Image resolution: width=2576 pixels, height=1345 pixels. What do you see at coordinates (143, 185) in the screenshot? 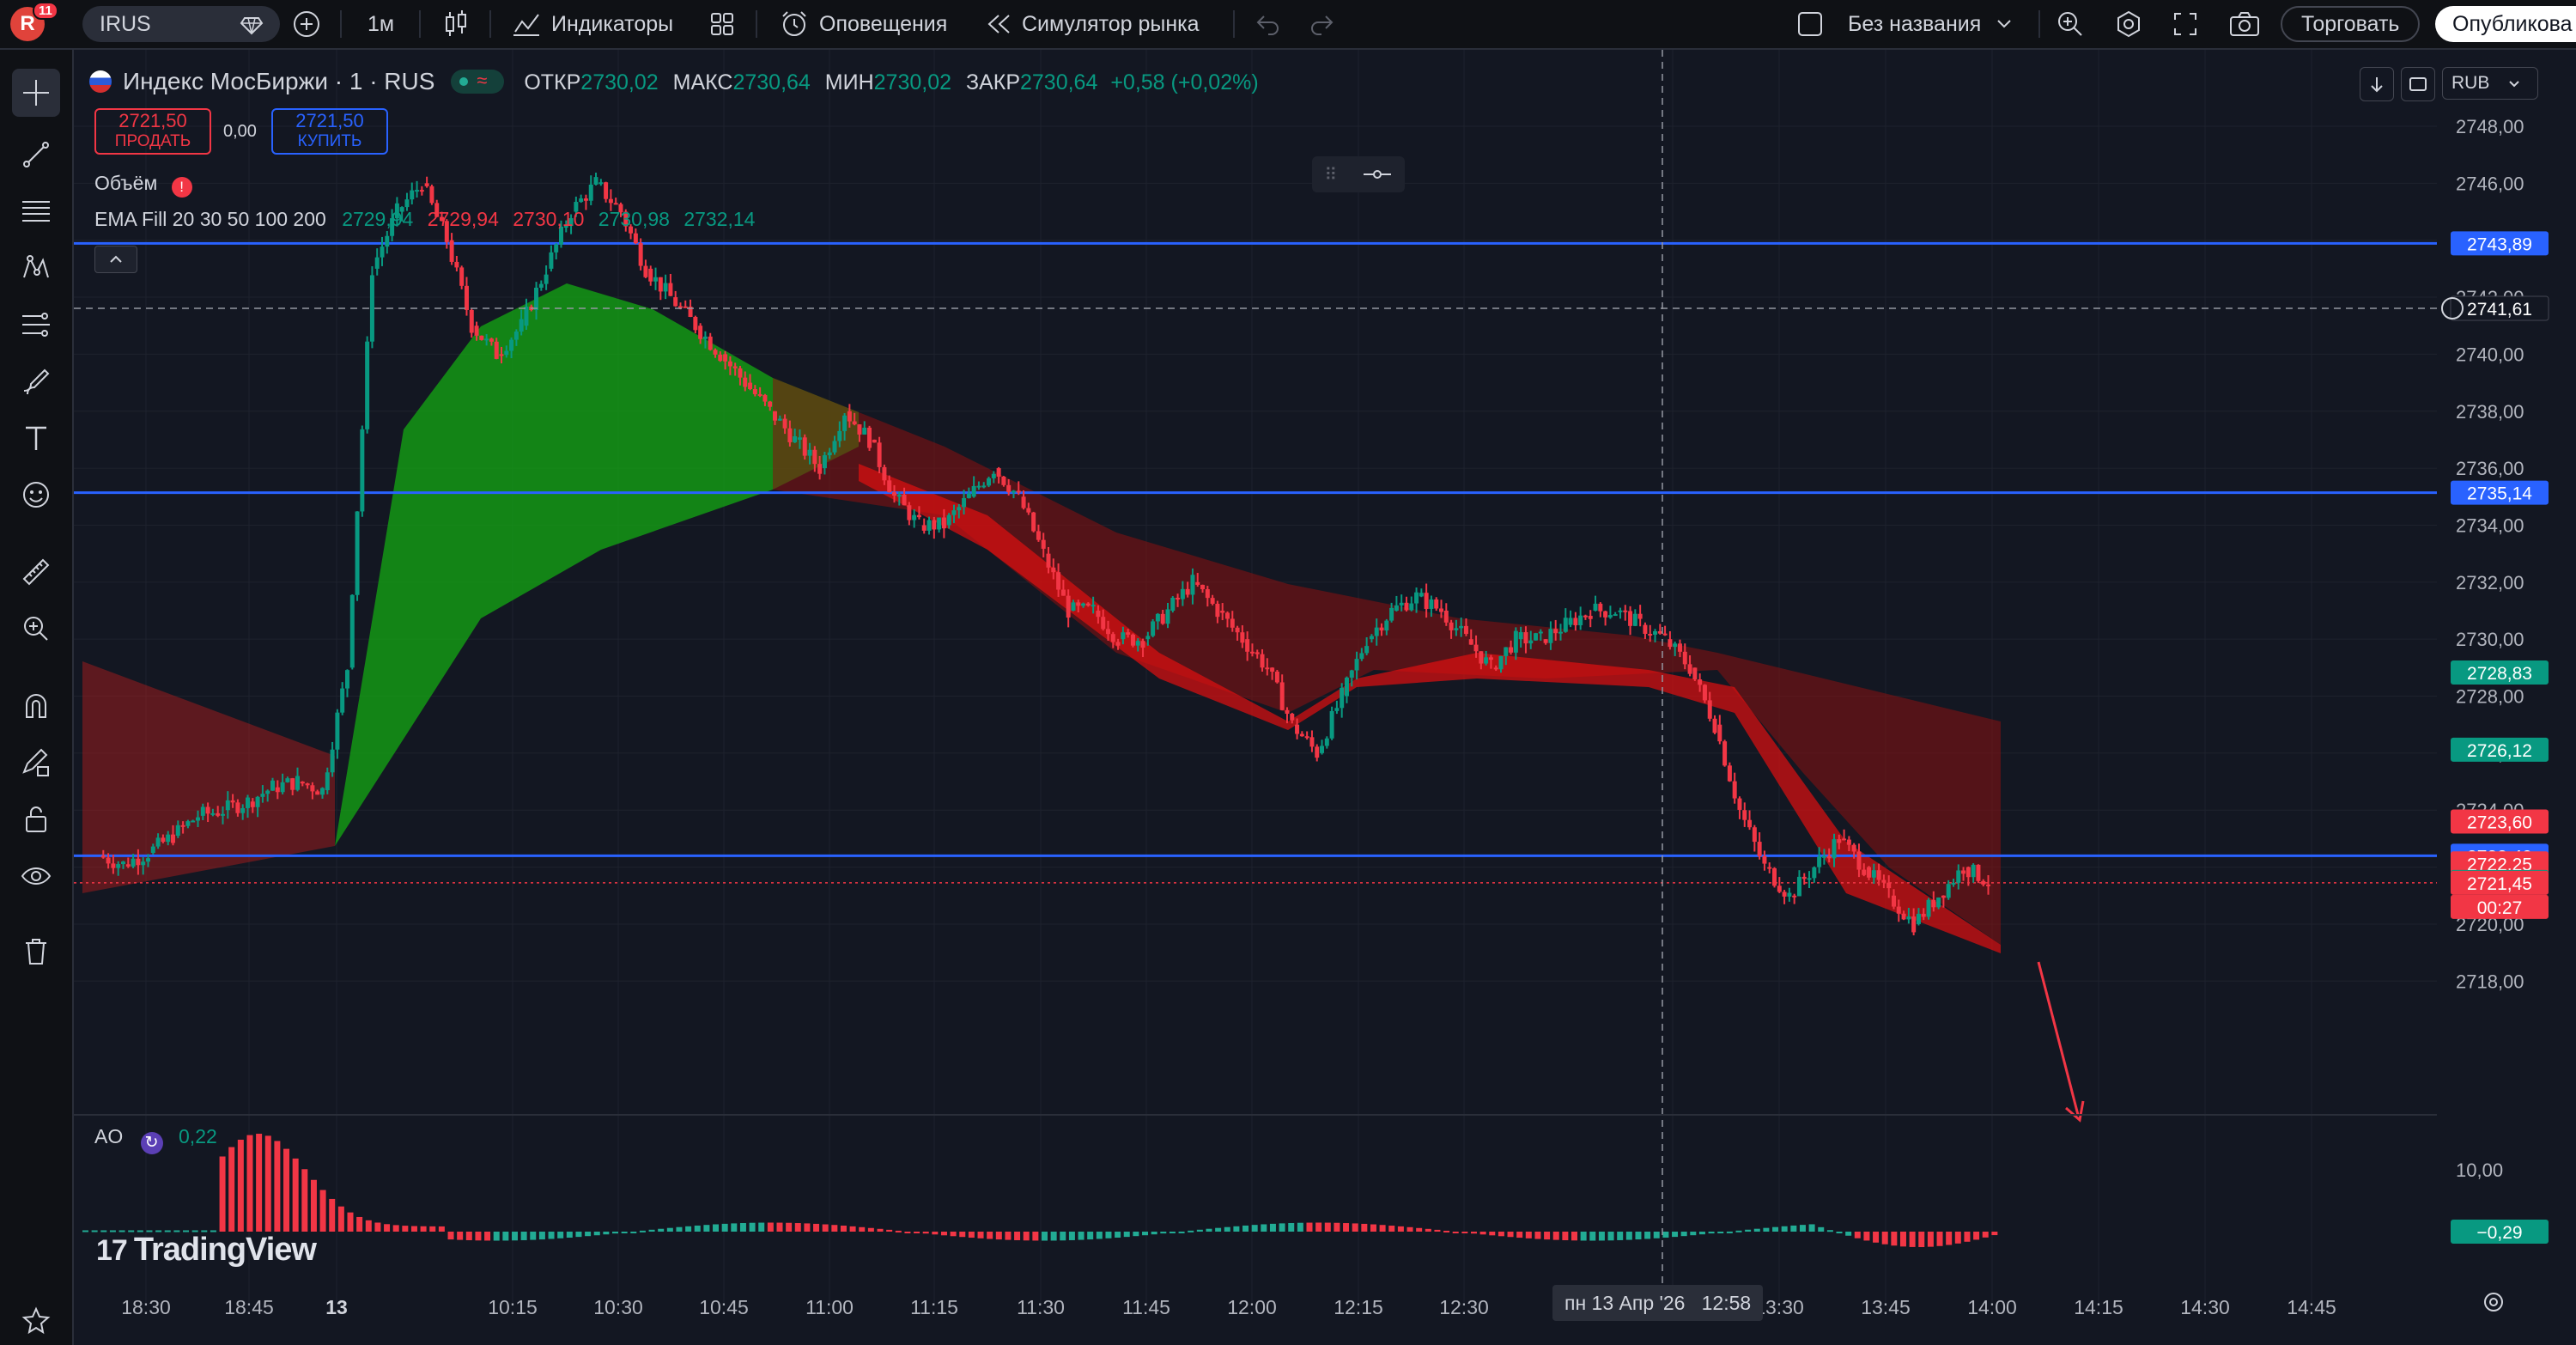
I see `volume-legend: Объём !` at bounding box center [143, 185].